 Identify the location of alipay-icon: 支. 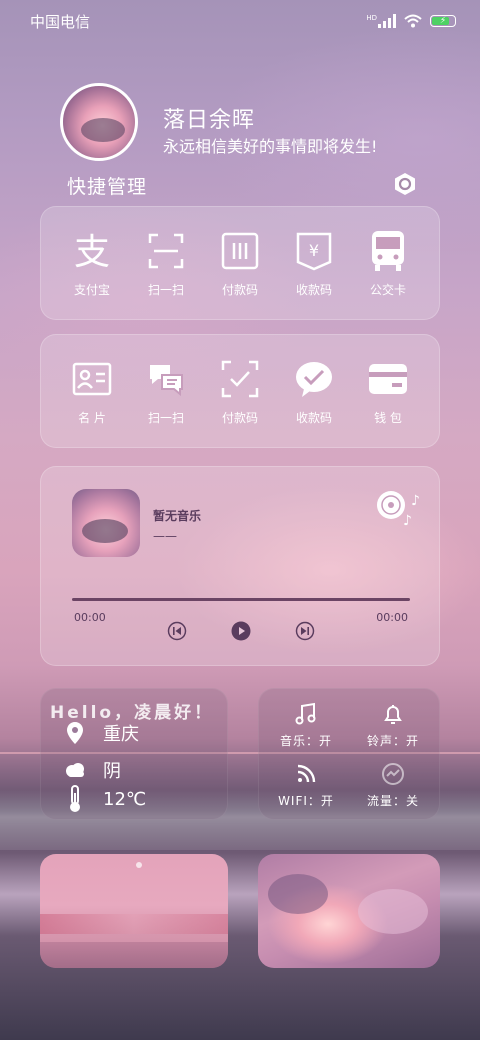
(92, 251).